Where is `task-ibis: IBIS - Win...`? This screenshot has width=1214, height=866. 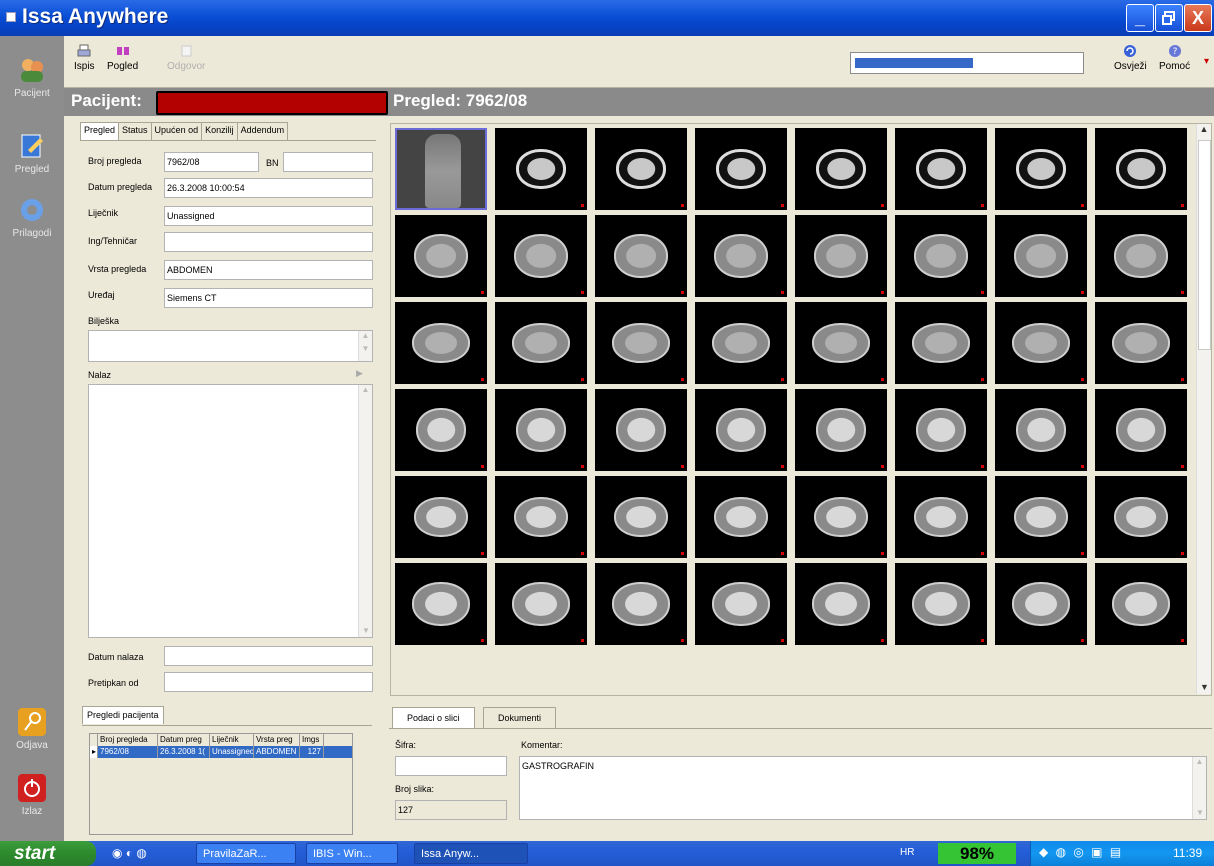 task-ibis: IBIS - Win... is located at coordinates (352, 853).